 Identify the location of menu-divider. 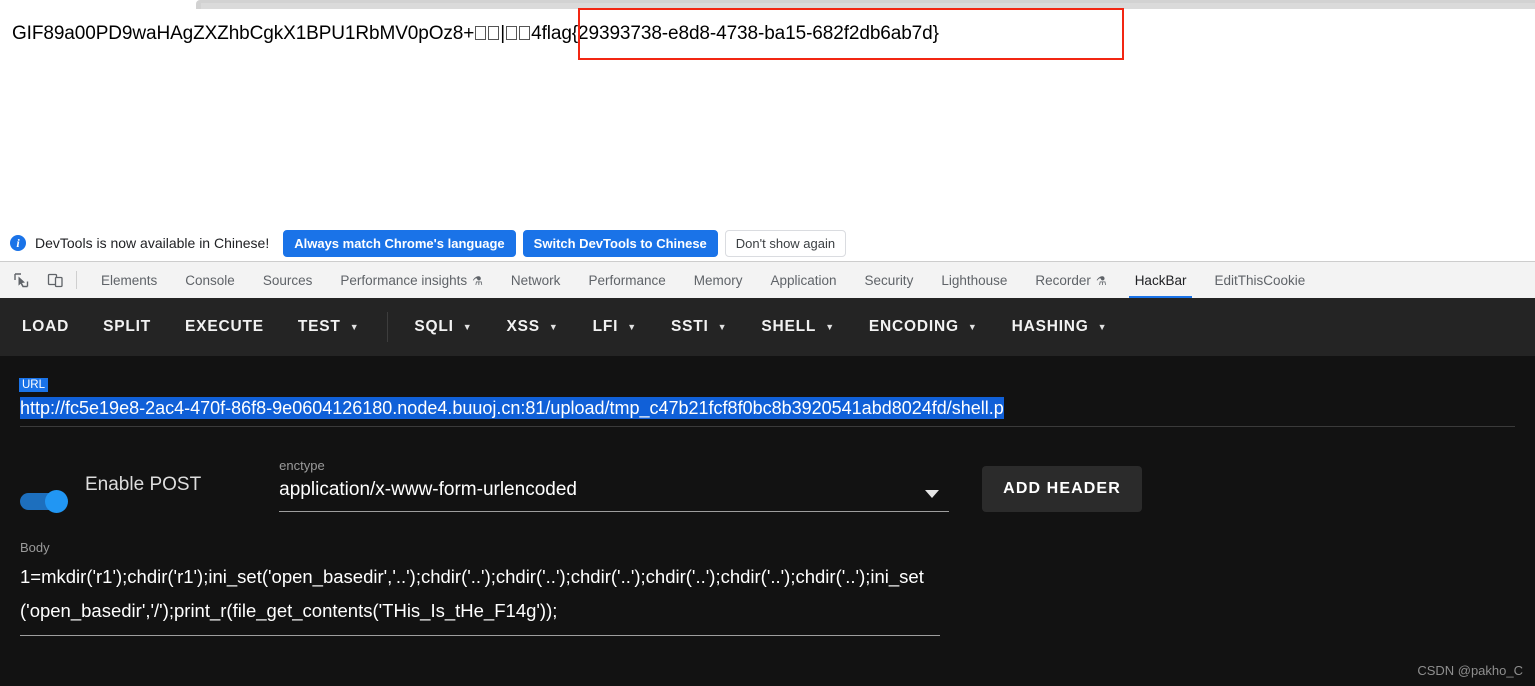
(388, 327).